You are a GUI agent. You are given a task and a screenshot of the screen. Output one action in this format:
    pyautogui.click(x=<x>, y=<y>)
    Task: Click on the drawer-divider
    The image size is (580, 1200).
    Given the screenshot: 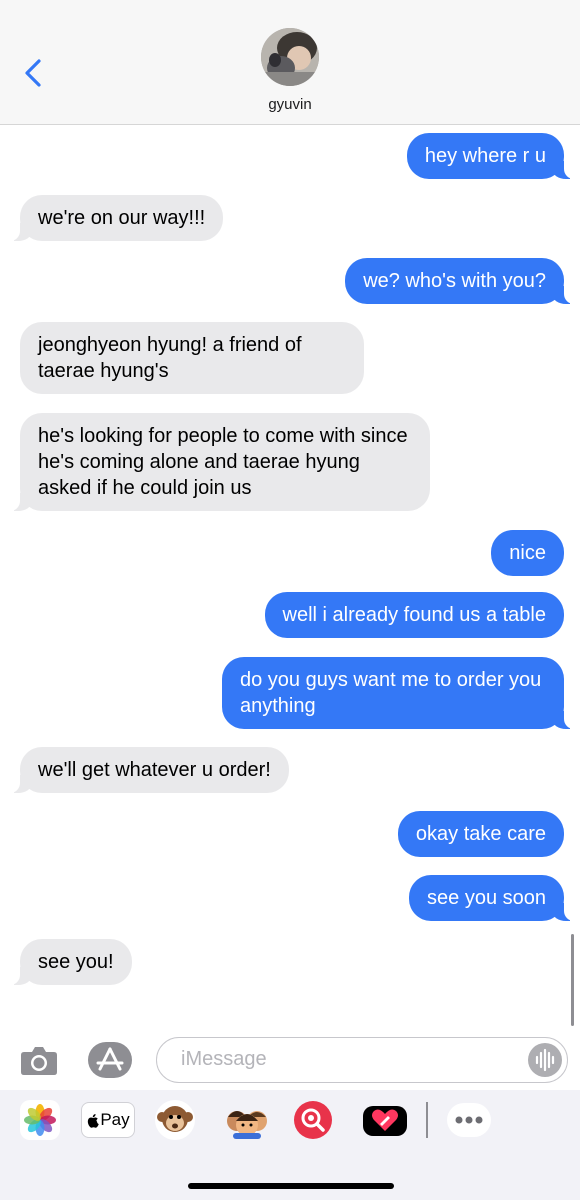 What is the action you would take?
    pyautogui.click(x=427, y=1120)
    